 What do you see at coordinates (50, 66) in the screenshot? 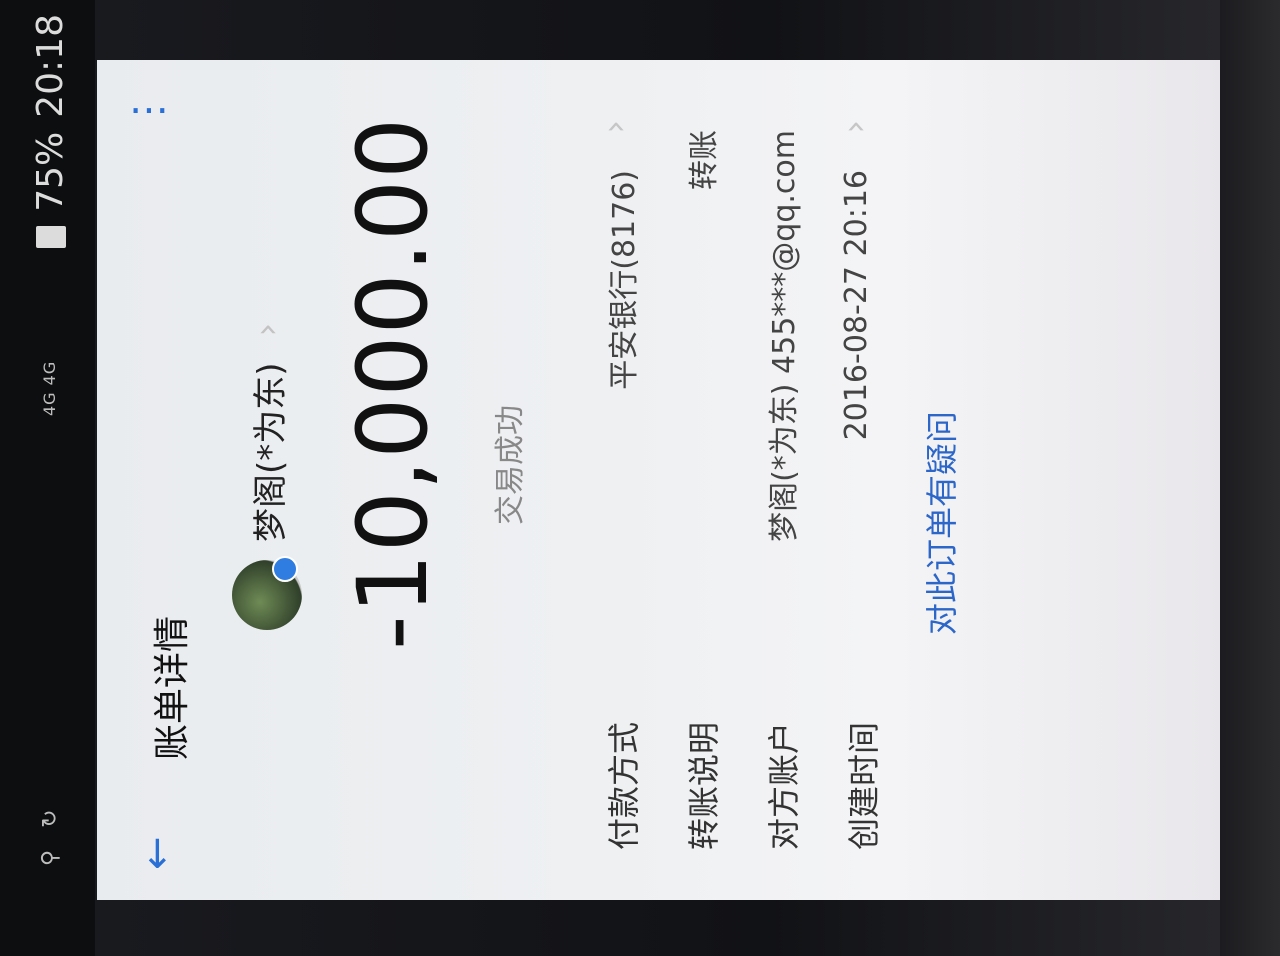
I see `clock: 20:18` at bounding box center [50, 66].